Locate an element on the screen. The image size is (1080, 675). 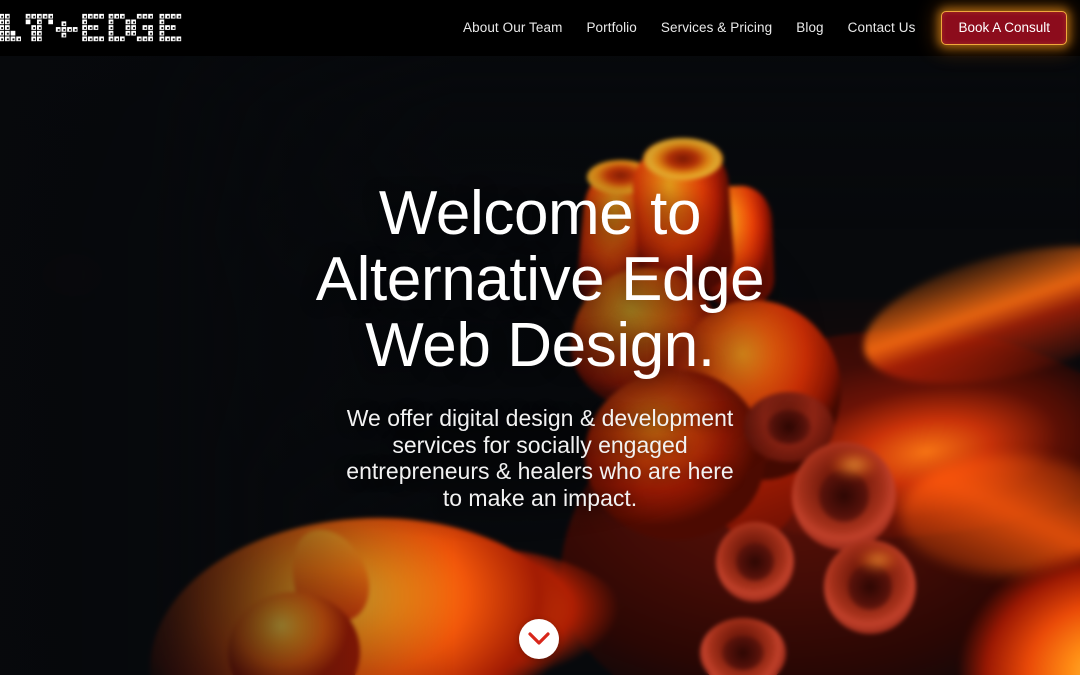
nav-blog: Blog is located at coordinates (809, 28).